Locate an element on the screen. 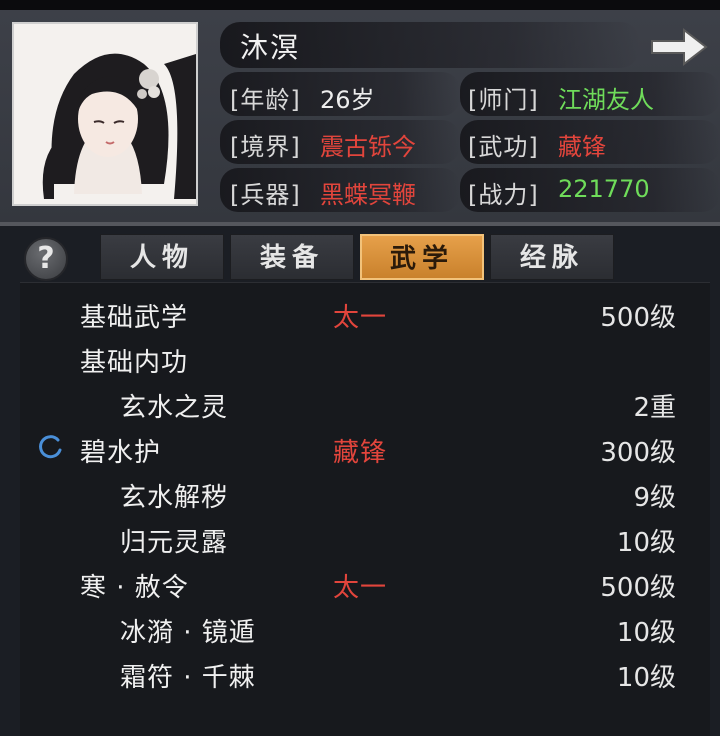 This screenshot has width=720, height=736. skill-name: 寒 · 赦令 is located at coordinates (134, 588).